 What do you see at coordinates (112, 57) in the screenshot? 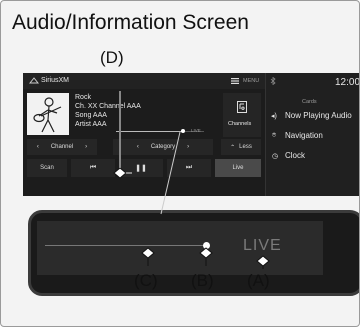
I see `callout-d: (D)` at bounding box center [112, 57].